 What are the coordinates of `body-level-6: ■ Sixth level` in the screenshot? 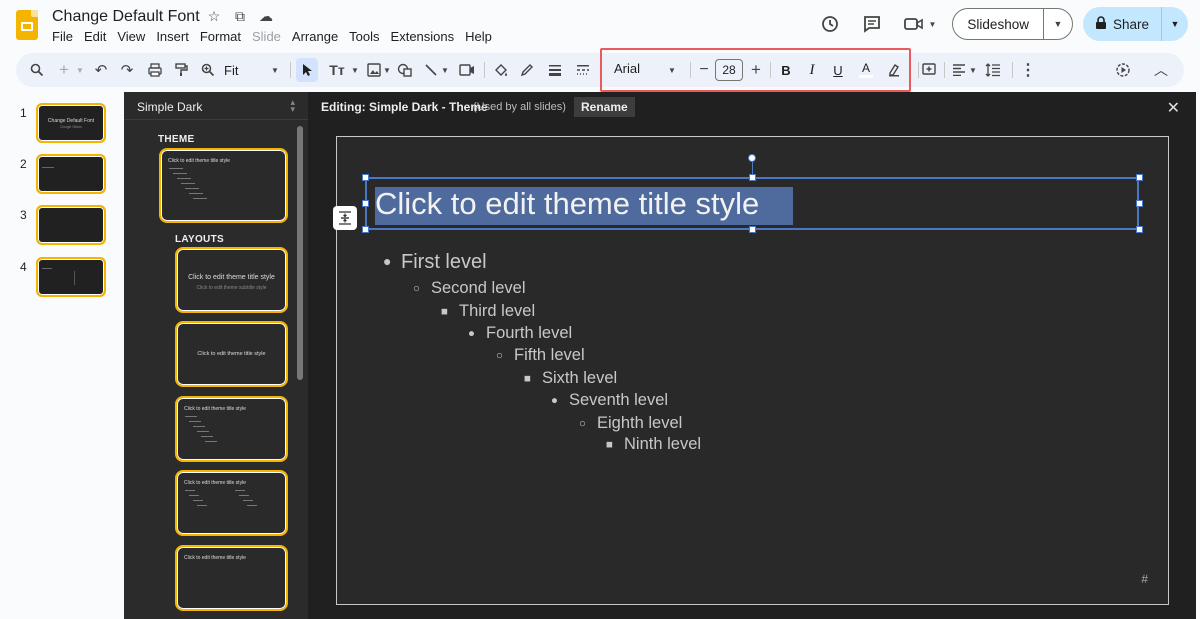 It's located at (570, 378).